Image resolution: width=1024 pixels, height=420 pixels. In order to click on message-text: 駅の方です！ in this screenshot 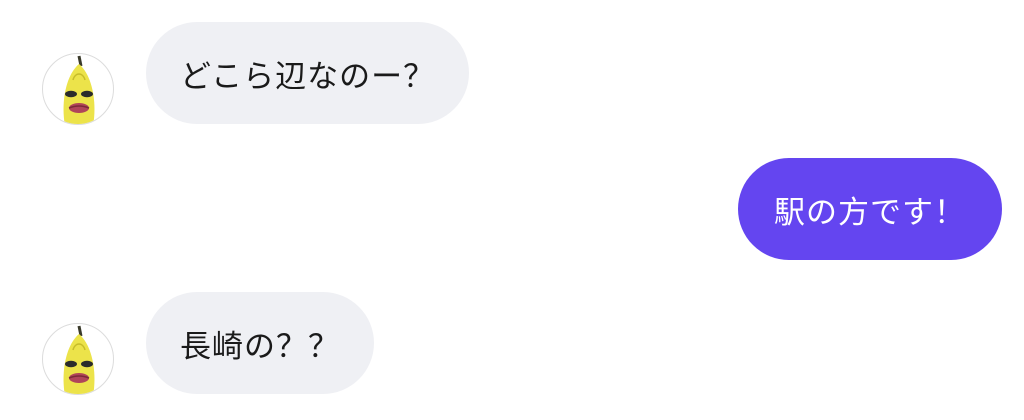, I will do `click(870, 212)`.